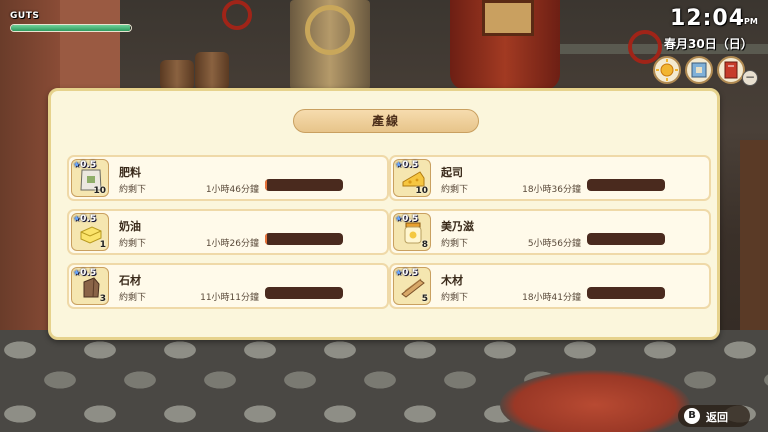  I want to click on item-count: 5, so click(424, 299).